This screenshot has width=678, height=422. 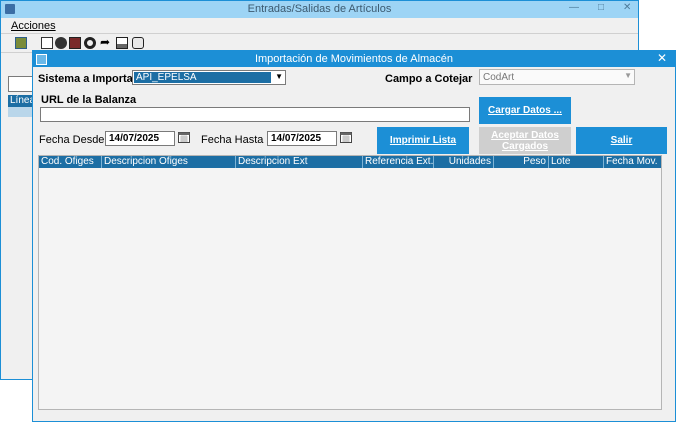 I want to click on dialog-title: Importación de Movimientos de Almacén, so click(x=354, y=59).